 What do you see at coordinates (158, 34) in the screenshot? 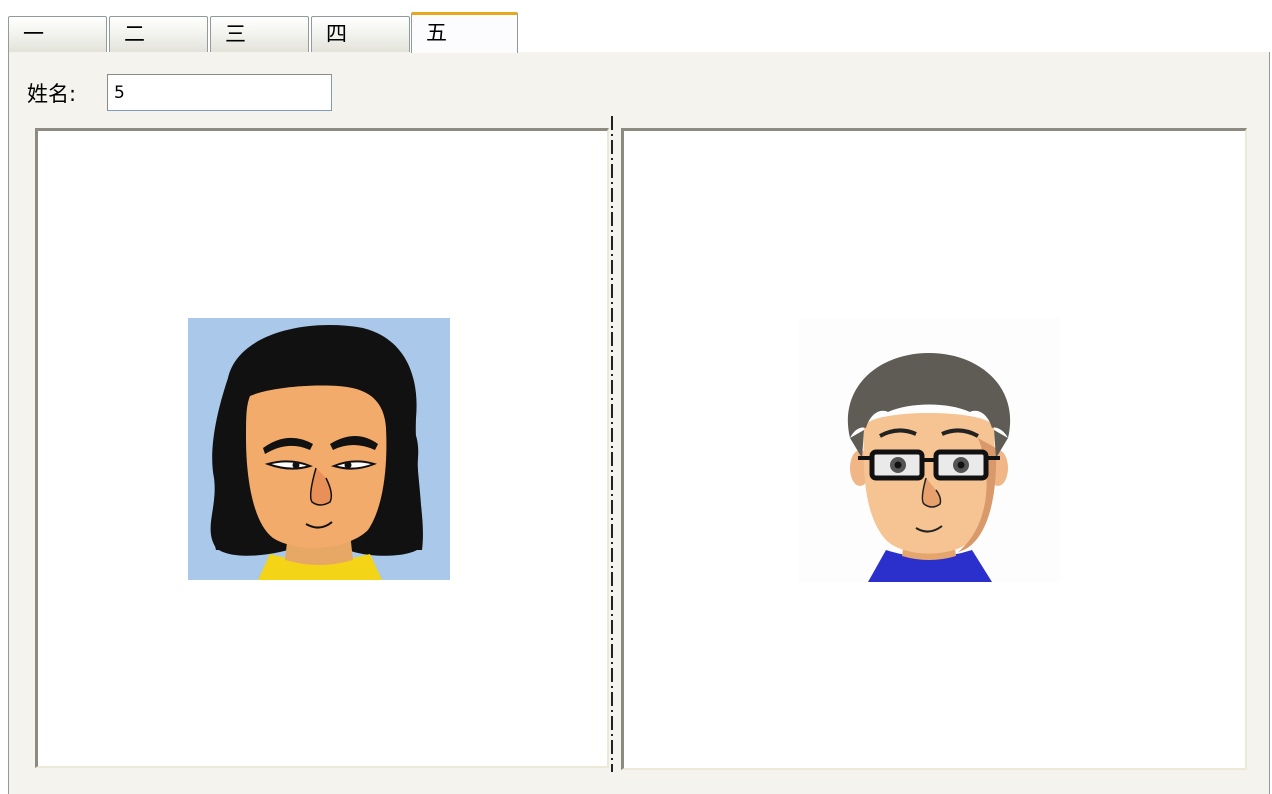
I see `tab-2: 二` at bounding box center [158, 34].